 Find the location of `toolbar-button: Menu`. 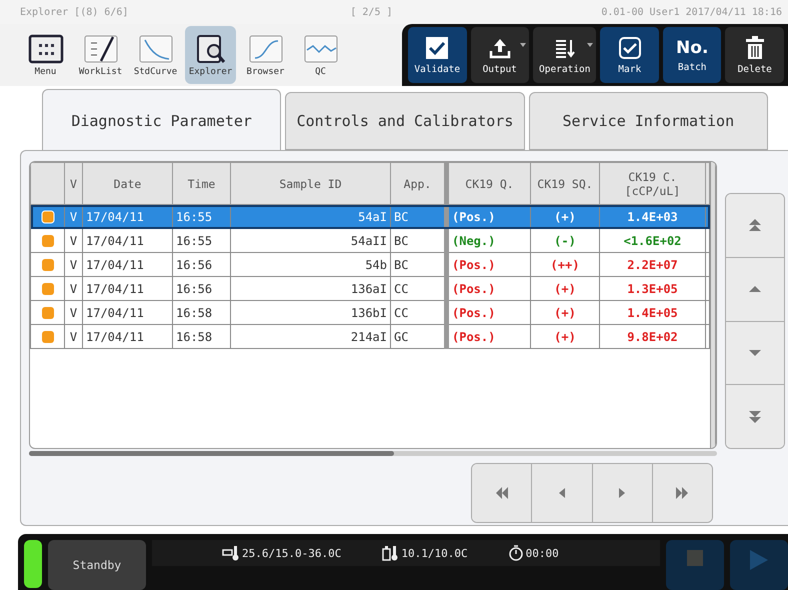

toolbar-button: Menu is located at coordinates (45, 55).